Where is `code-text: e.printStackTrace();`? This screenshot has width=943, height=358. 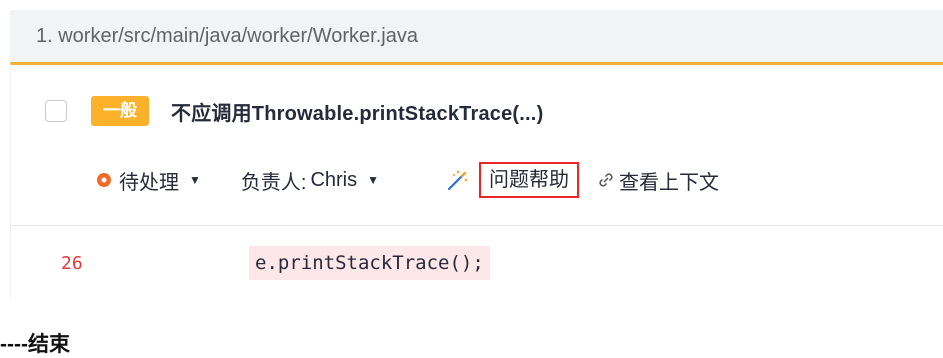
code-text: e.printStackTrace(); is located at coordinates (369, 263).